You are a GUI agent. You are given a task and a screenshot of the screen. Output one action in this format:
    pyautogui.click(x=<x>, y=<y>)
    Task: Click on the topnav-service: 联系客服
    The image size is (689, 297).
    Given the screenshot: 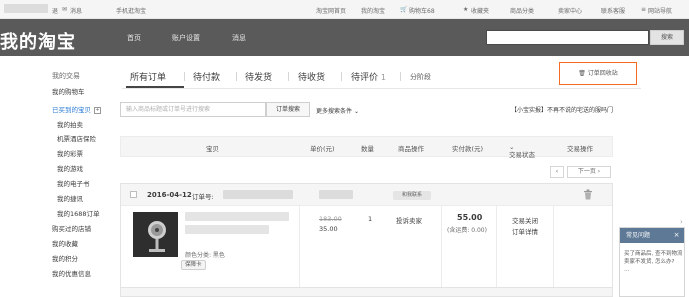 What is the action you would take?
    pyautogui.click(x=613, y=10)
    